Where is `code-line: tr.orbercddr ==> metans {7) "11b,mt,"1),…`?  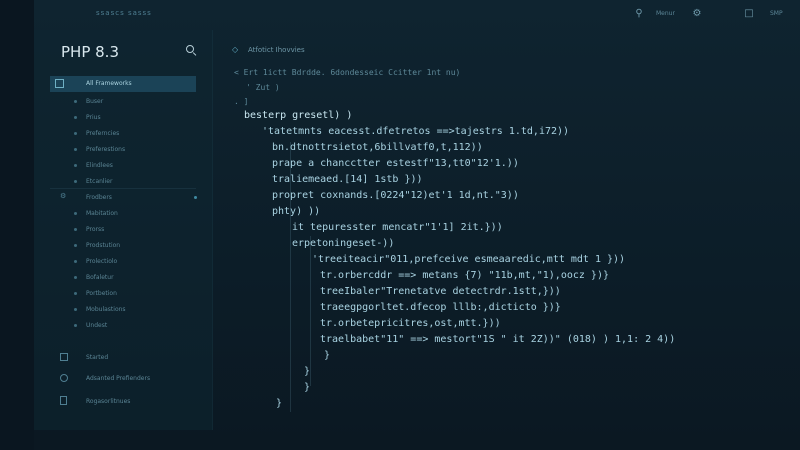 code-line: tr.orbercddr ==> metans {7) "11b,mt,"1),… is located at coordinates (464, 275).